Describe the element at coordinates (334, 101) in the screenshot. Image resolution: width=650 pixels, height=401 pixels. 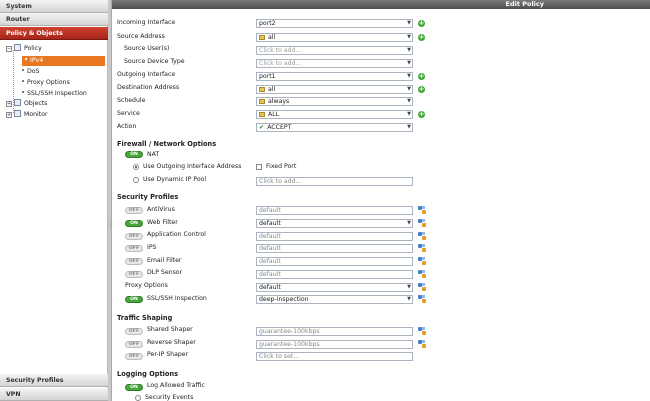
I see `schedule-select: always ▼` at that location.